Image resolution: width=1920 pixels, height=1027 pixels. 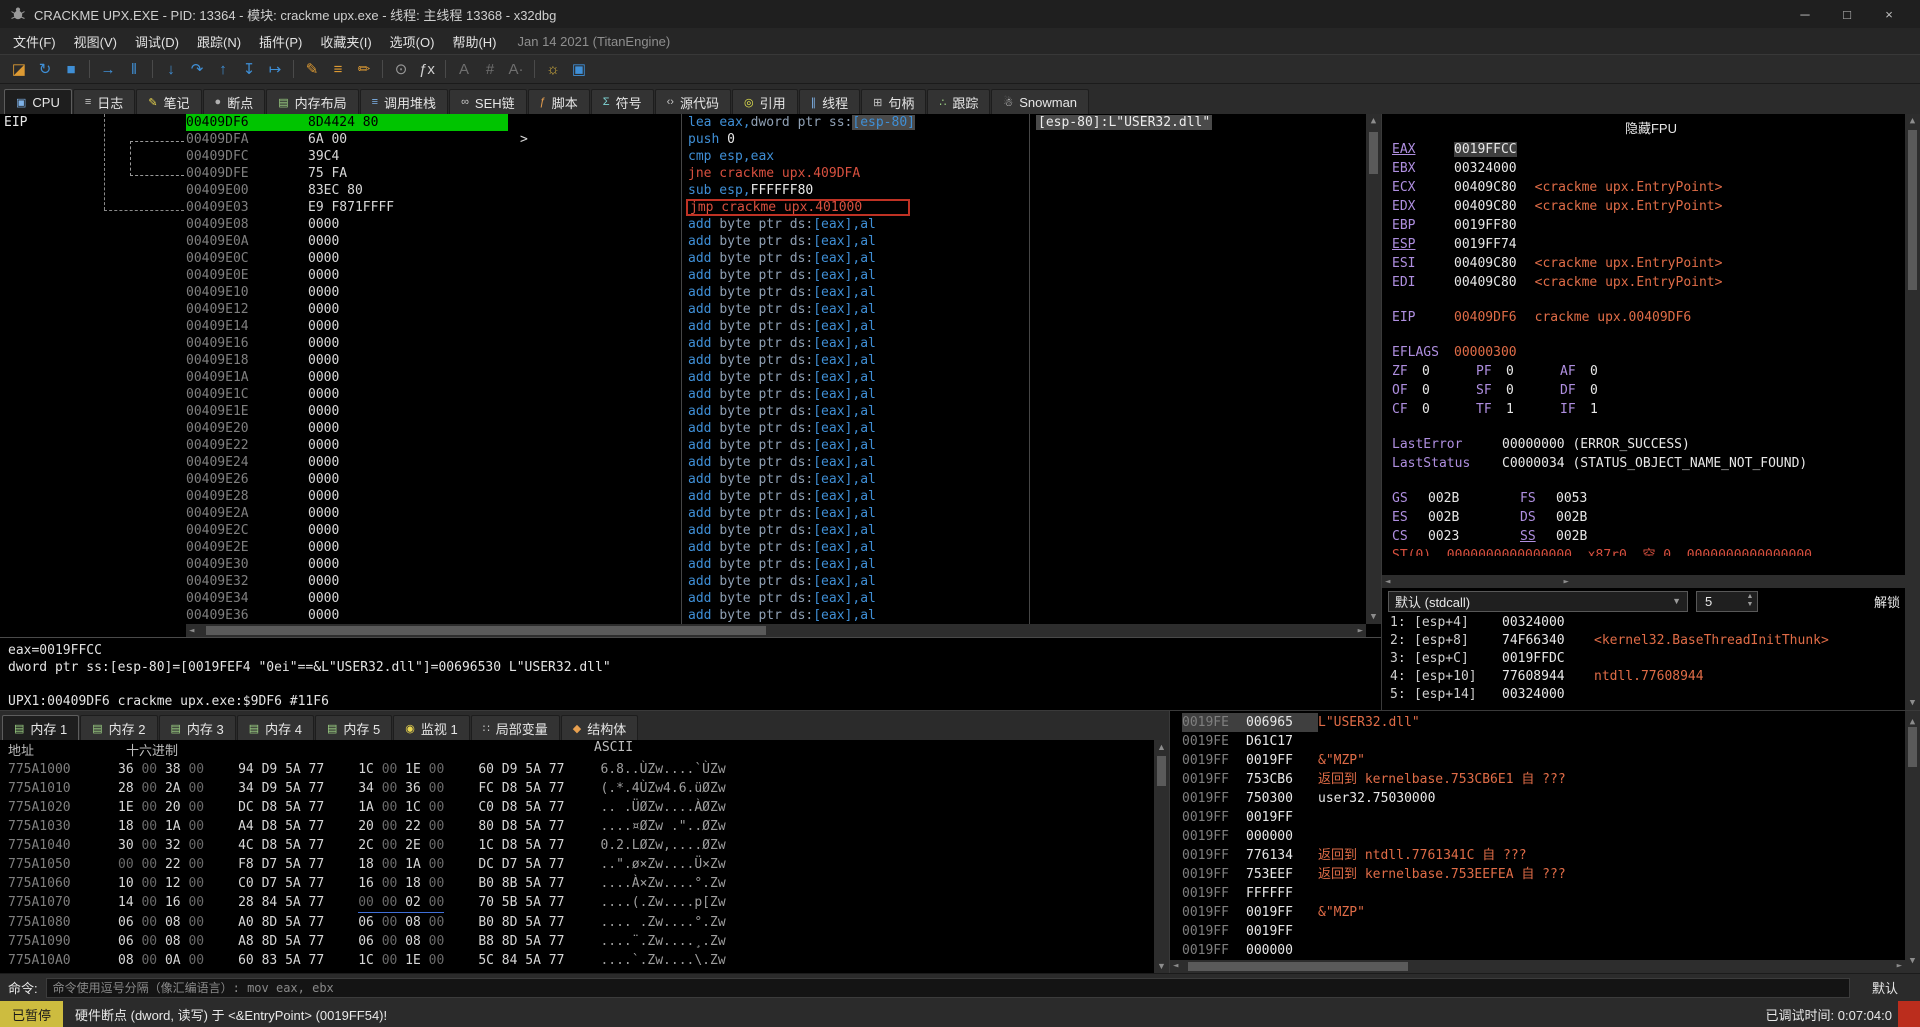 I want to click on settings-icon: ☼, so click(x=553, y=69).